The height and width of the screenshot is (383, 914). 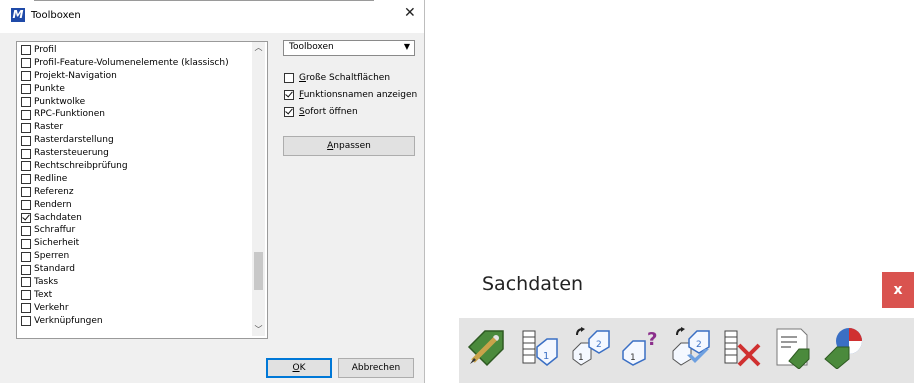 What do you see at coordinates (691, 347) in the screenshot?
I see `transfer-item-icon: 2` at bounding box center [691, 347].